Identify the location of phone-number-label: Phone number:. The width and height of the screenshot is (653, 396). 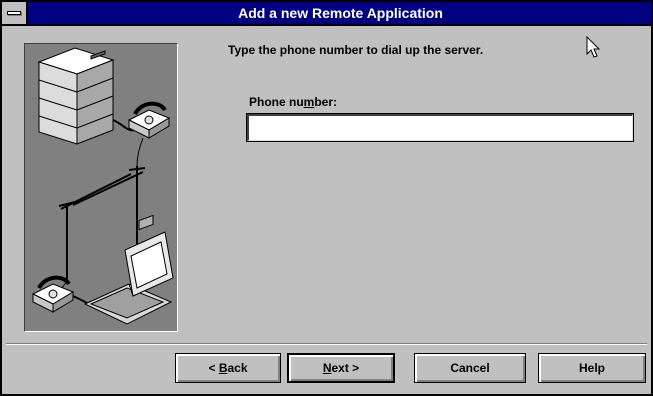
(293, 102).